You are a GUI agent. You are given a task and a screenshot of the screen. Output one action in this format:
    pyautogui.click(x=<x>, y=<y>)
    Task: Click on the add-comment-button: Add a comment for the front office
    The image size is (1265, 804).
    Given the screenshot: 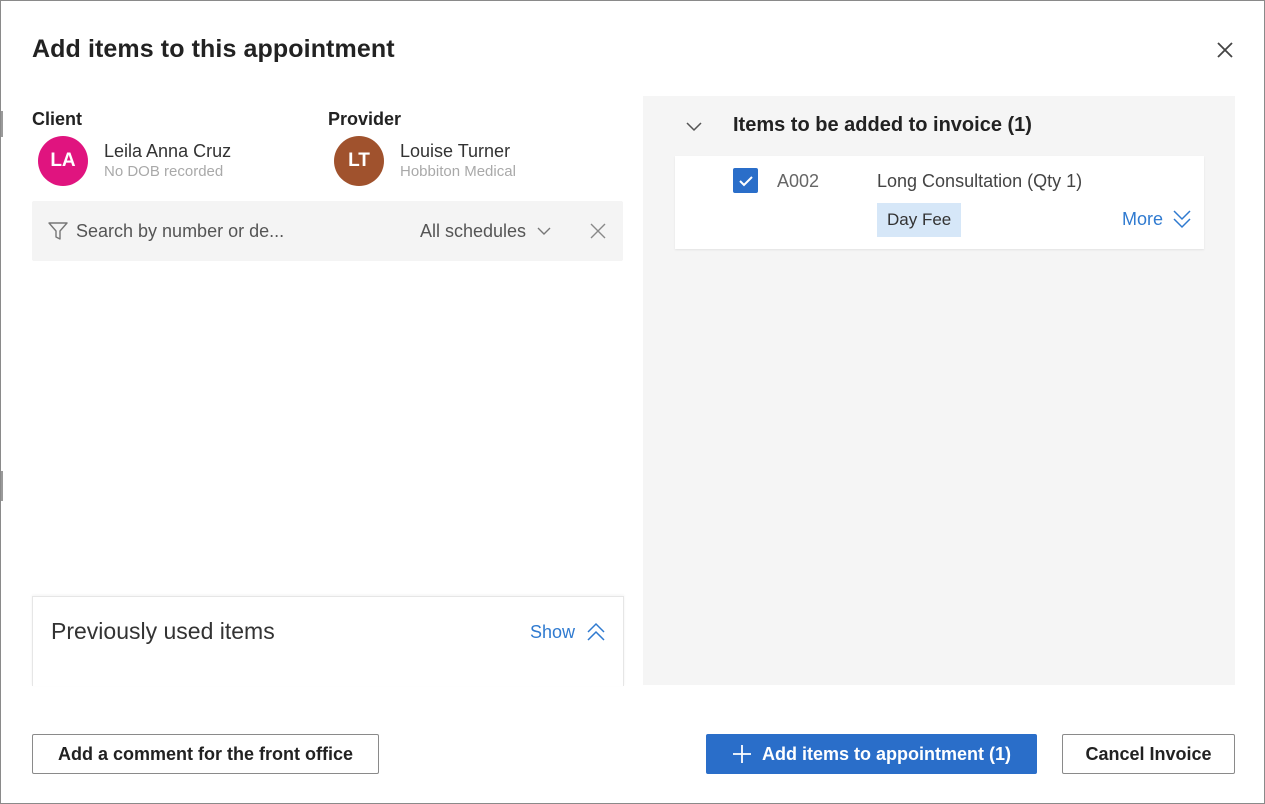 What is the action you would take?
    pyautogui.click(x=205, y=754)
    